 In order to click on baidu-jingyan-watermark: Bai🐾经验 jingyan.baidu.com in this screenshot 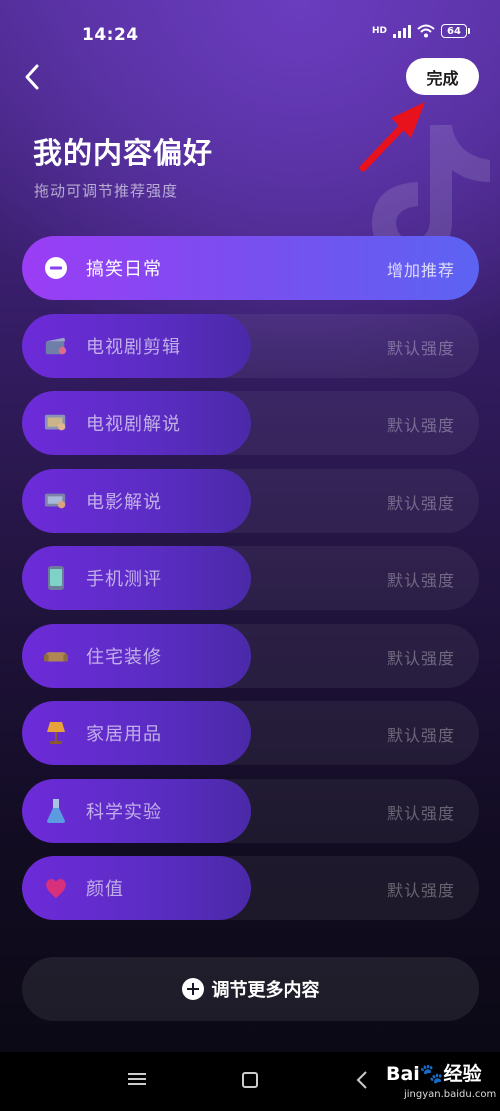, I will do `click(438, 1080)`.